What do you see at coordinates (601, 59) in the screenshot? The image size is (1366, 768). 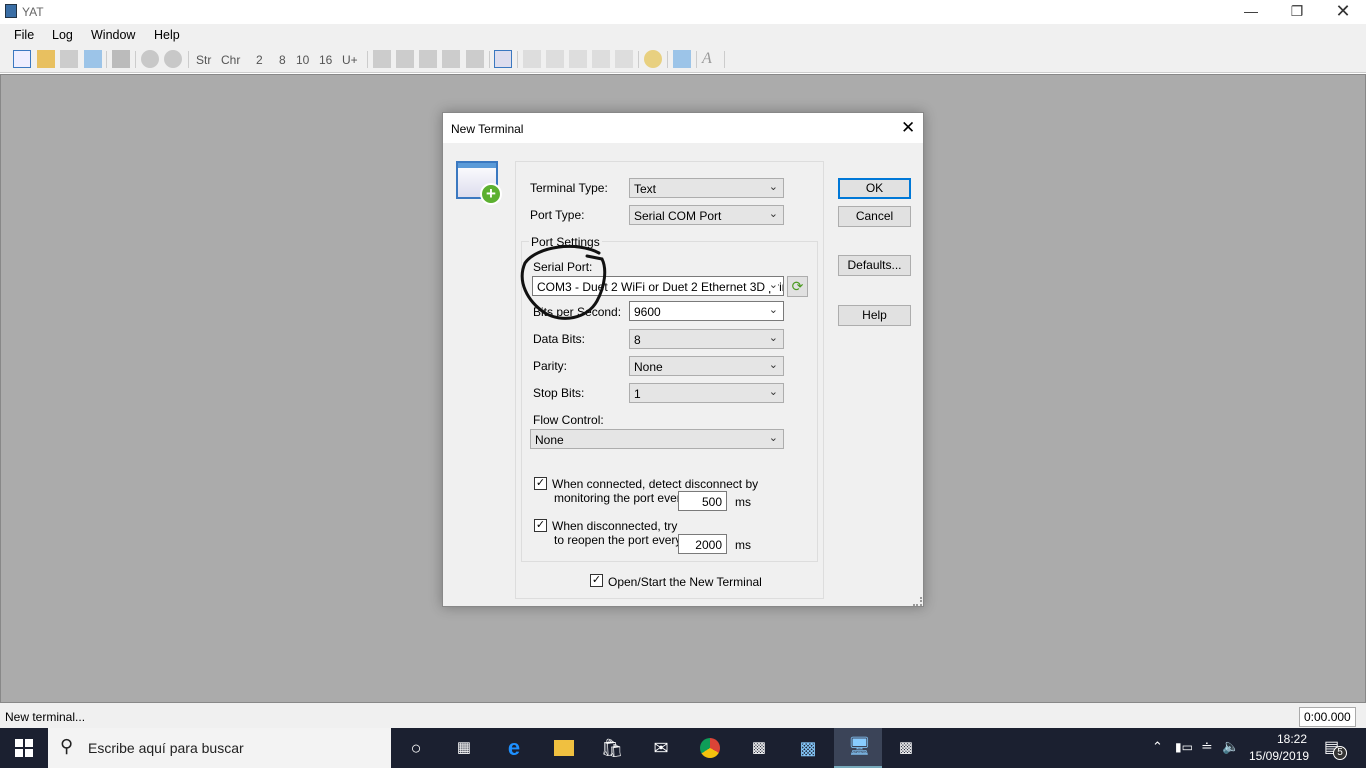 I see `preview-icon` at bounding box center [601, 59].